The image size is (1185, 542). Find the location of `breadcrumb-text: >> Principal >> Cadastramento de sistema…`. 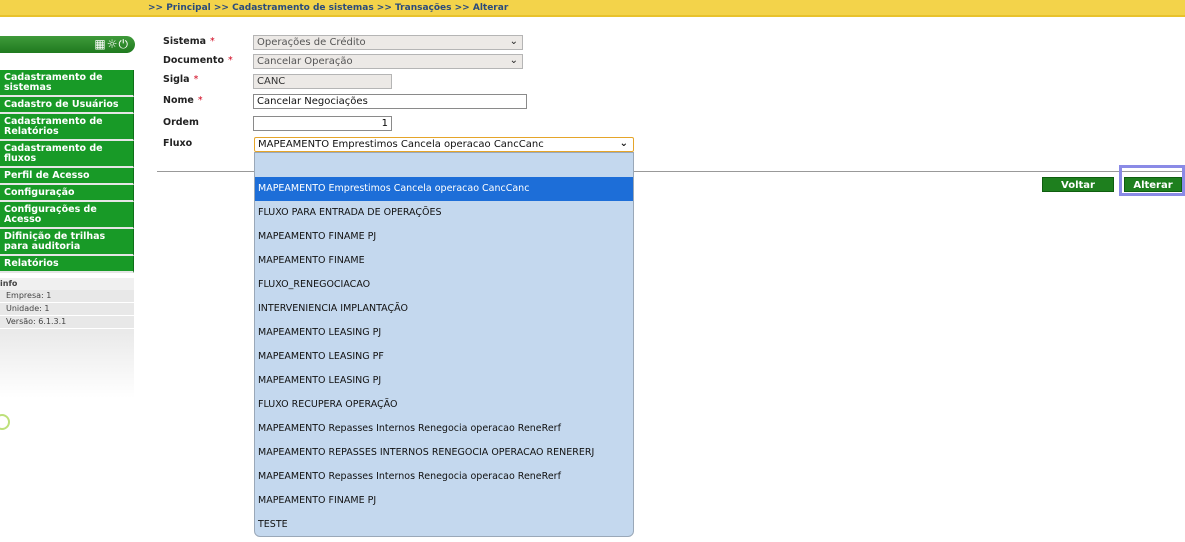

breadcrumb-text: >> Principal >> Cadastramento de sistema… is located at coordinates (328, 8).